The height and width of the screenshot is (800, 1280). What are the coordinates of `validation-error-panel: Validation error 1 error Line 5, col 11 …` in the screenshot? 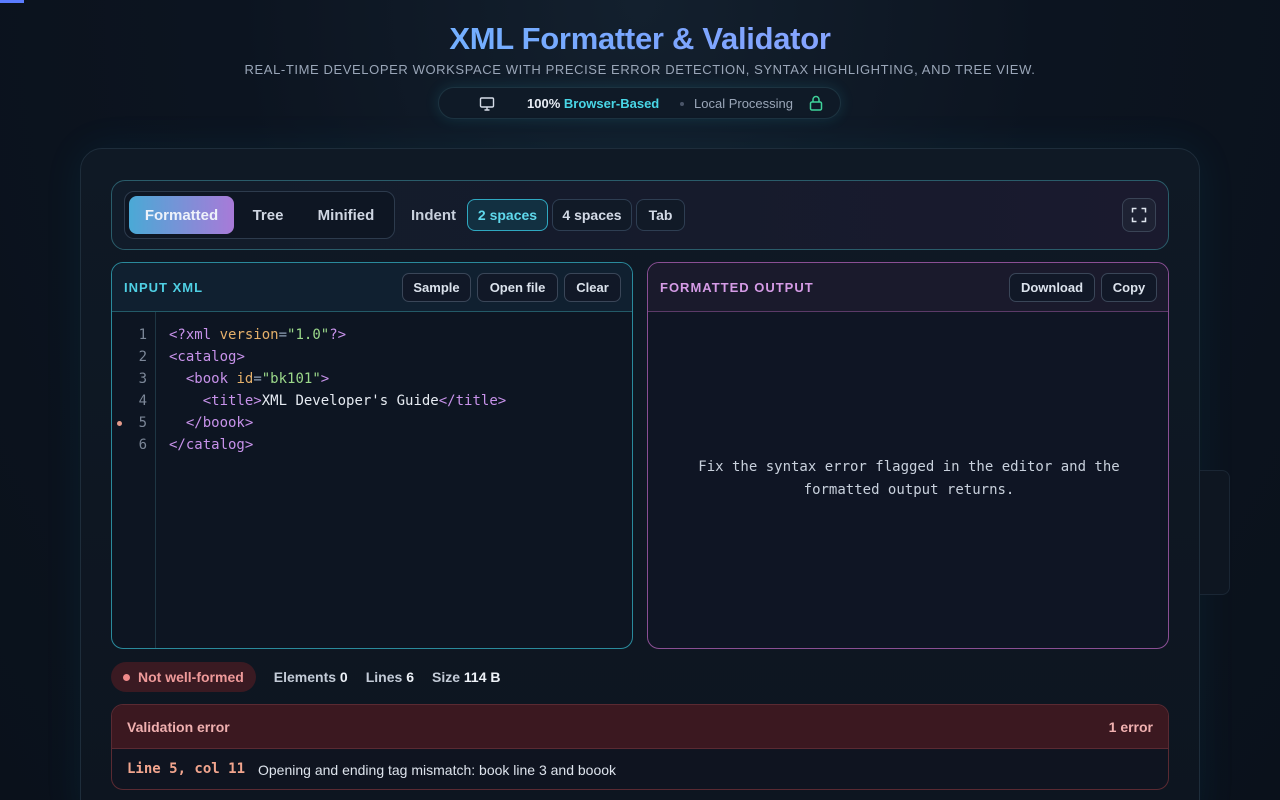 It's located at (640, 747).